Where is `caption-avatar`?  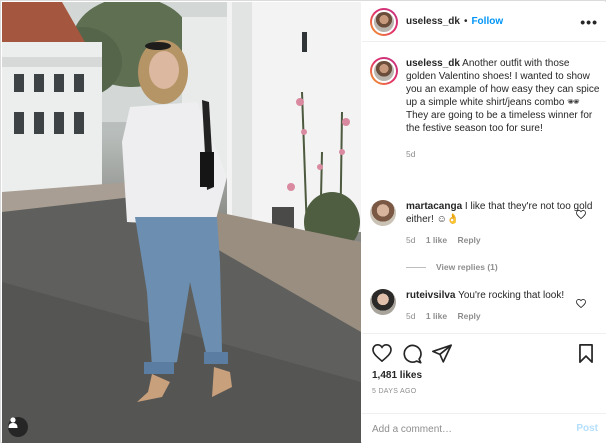 caption-avatar is located at coordinates (384, 71).